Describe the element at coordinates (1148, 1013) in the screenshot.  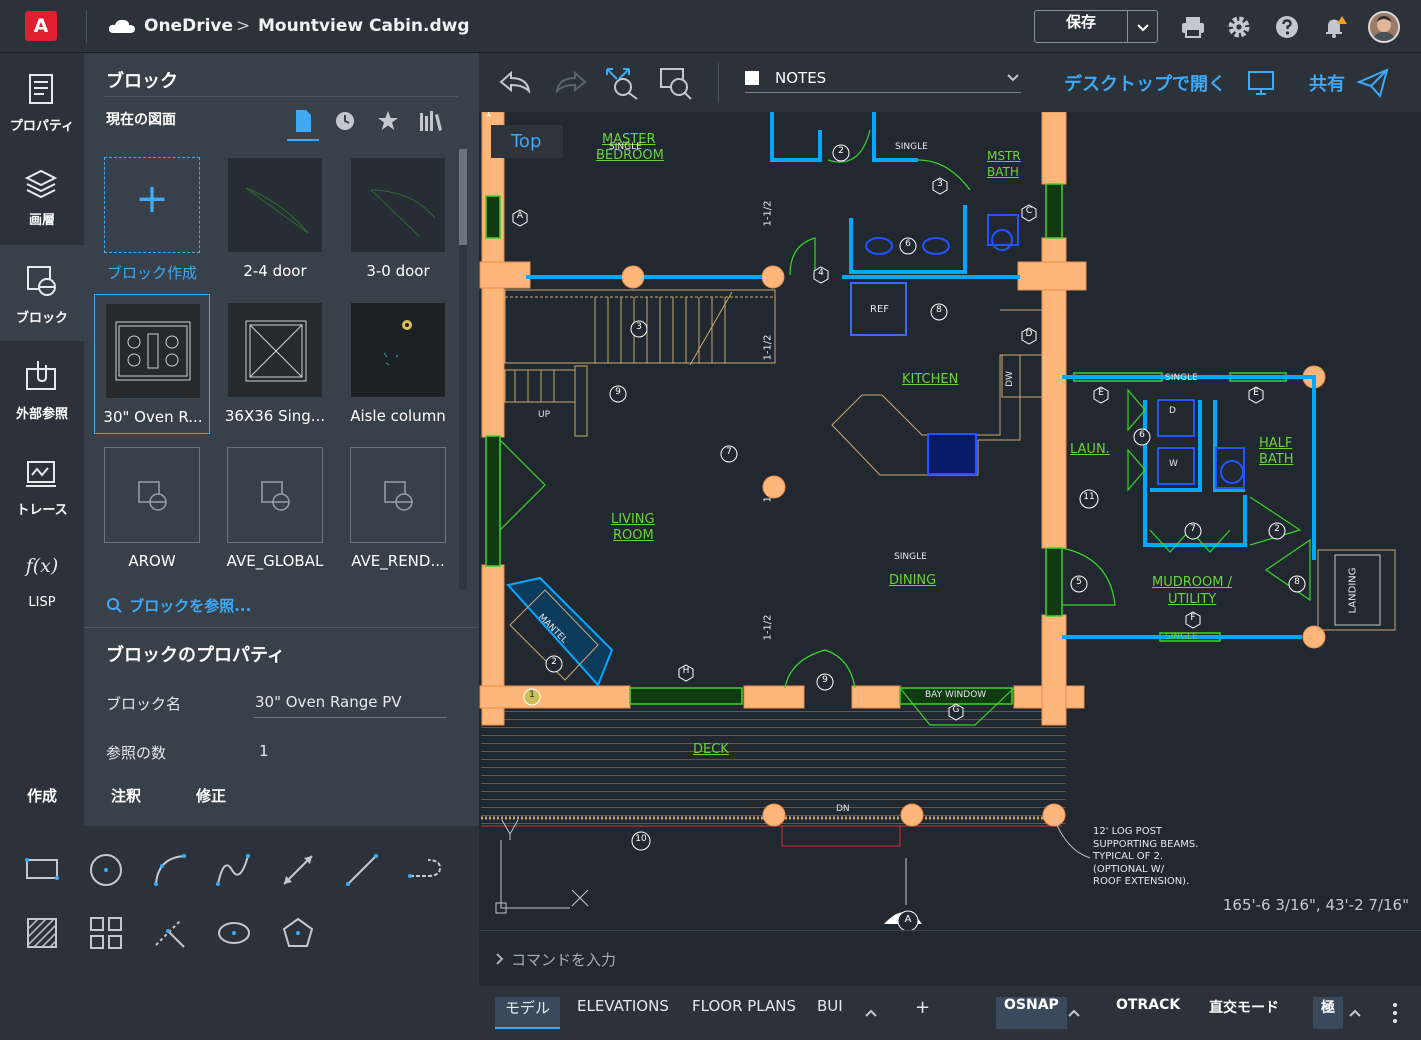
I see `otrack-toggle: OTRACK` at that location.